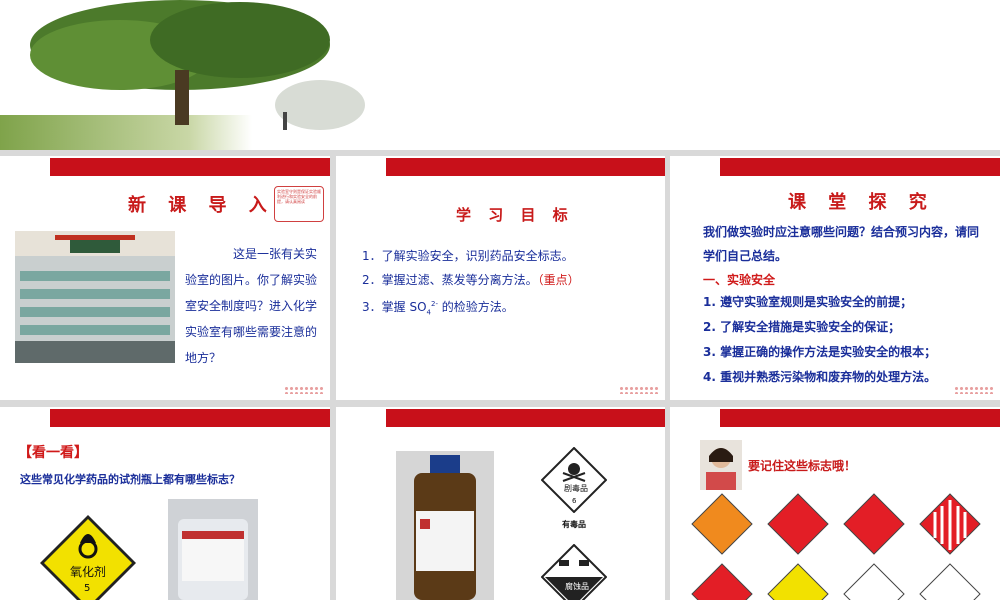 This screenshot has width=1000, height=600. What do you see at coordinates (722, 581) in the screenshot?
I see `spontaneous-combustion-sign` at bounding box center [722, 581].